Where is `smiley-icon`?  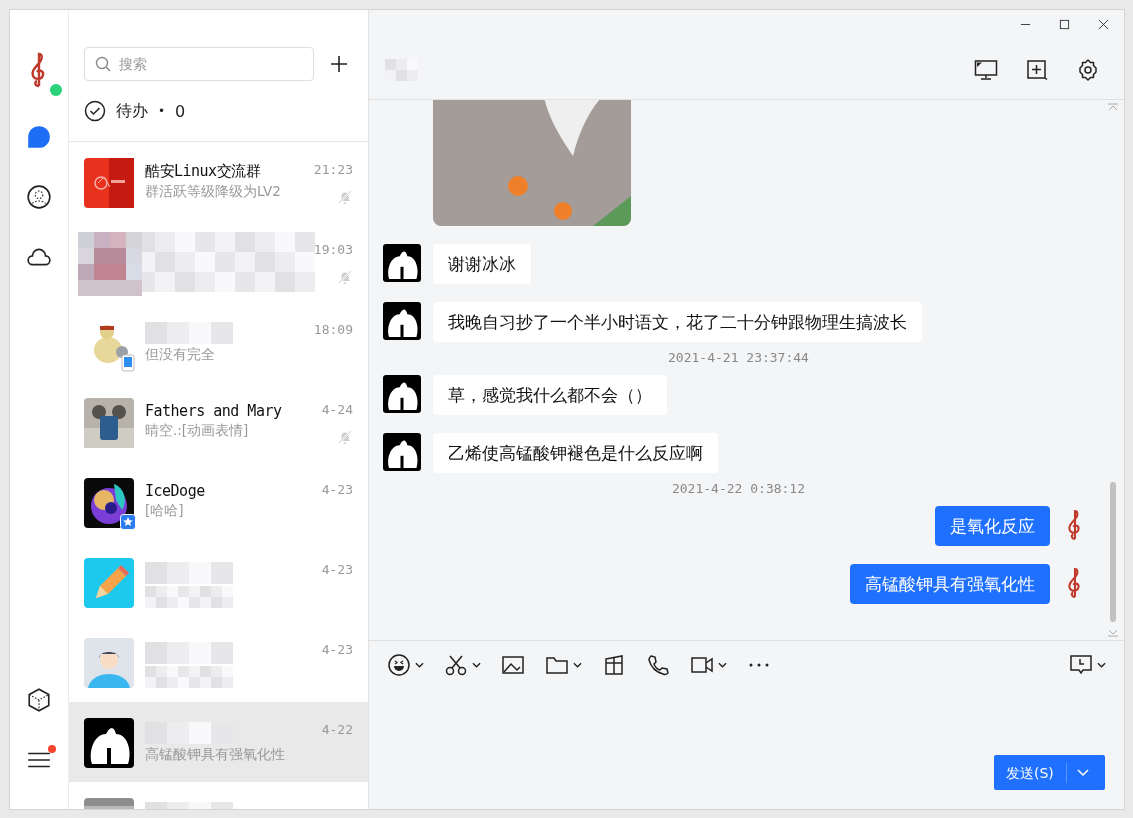
smiley-icon is located at coordinates (399, 665).